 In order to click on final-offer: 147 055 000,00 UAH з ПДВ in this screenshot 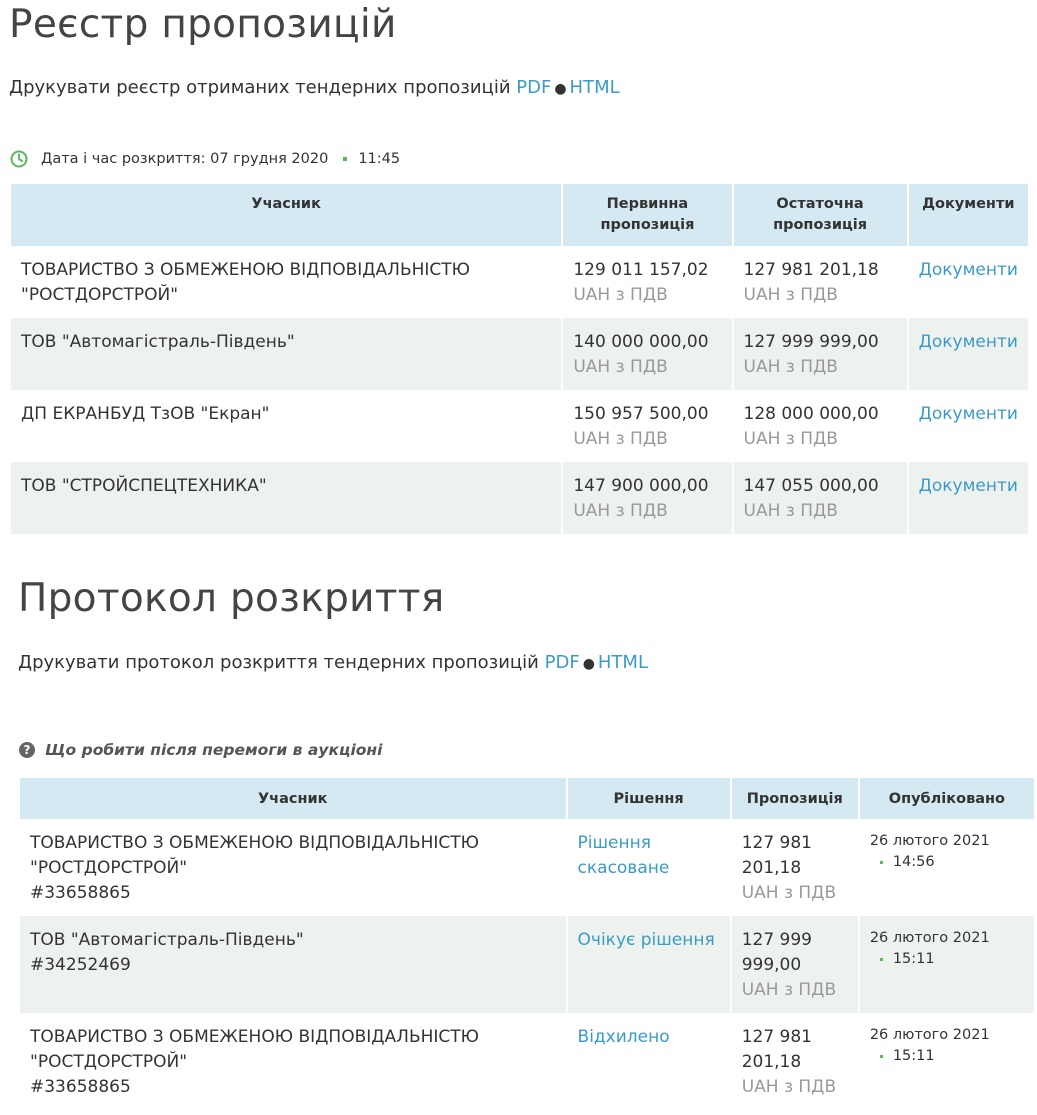, I will do `click(820, 498)`.